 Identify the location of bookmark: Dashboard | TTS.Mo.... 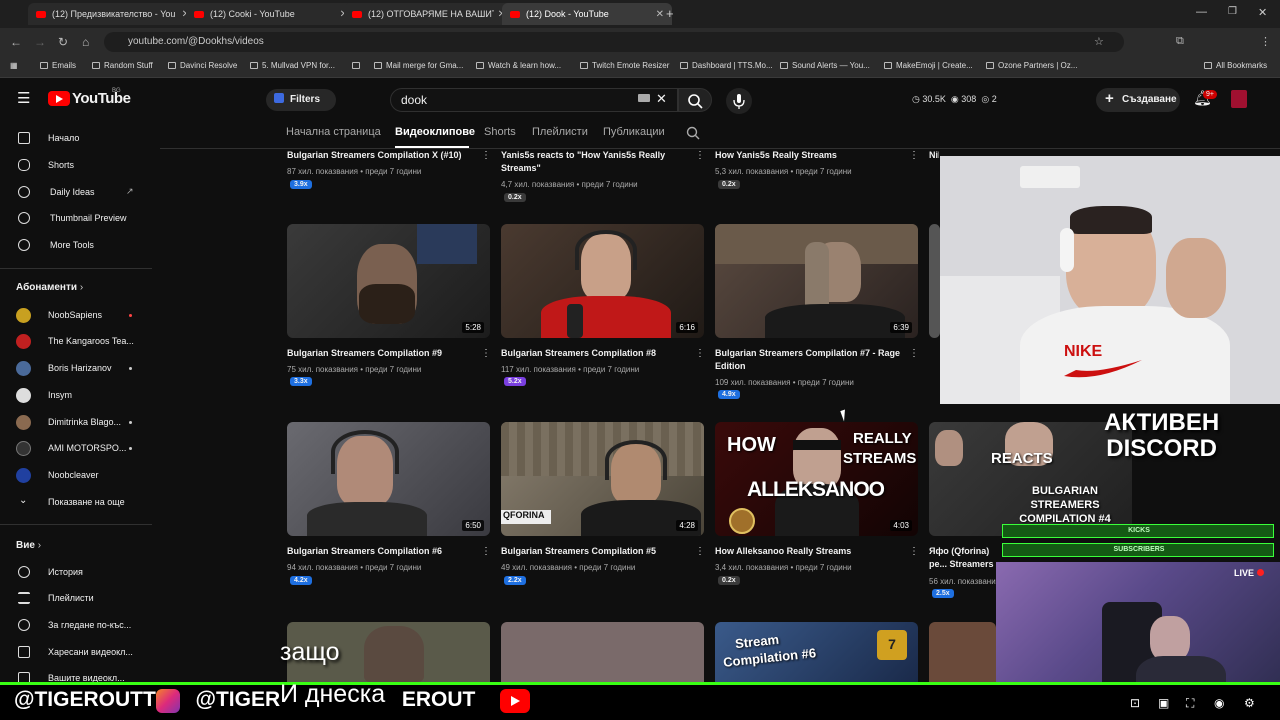
(726, 65).